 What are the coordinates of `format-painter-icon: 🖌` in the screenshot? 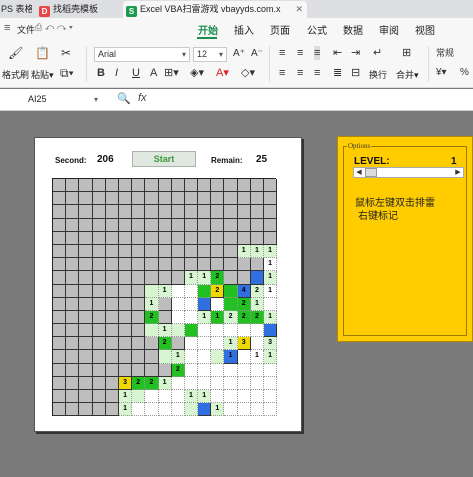 It's located at (15, 53).